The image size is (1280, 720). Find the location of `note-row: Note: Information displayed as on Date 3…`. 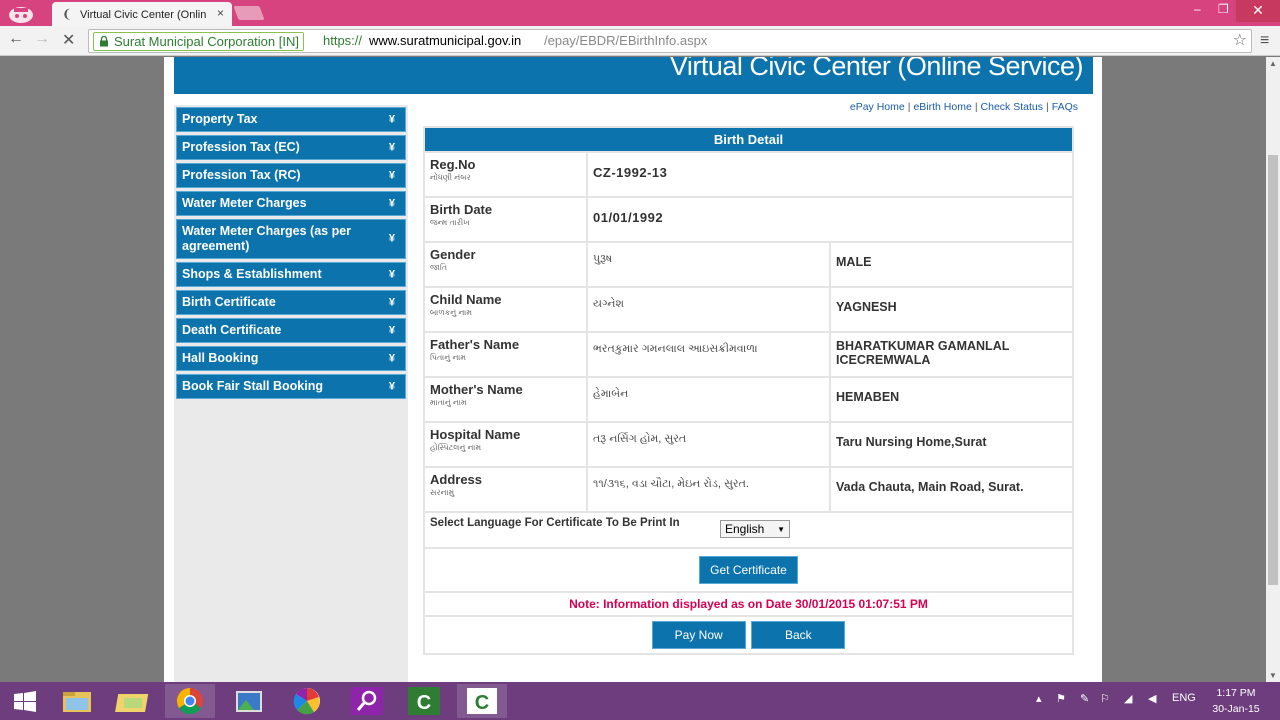

note-row: Note: Information displayed as on Date 3… is located at coordinates (748, 604).